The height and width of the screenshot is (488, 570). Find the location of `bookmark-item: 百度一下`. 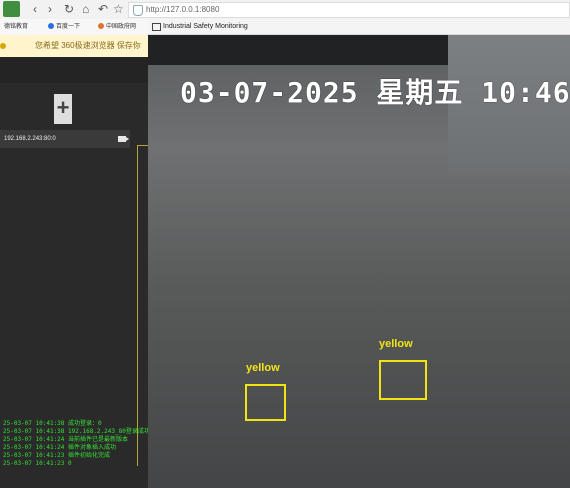

bookmark-item: 百度一下 is located at coordinates (64, 27).